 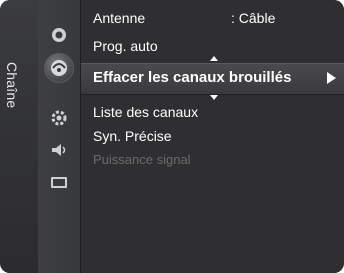 What do you see at coordinates (59, 182) in the screenshot?
I see `input-icon` at bounding box center [59, 182].